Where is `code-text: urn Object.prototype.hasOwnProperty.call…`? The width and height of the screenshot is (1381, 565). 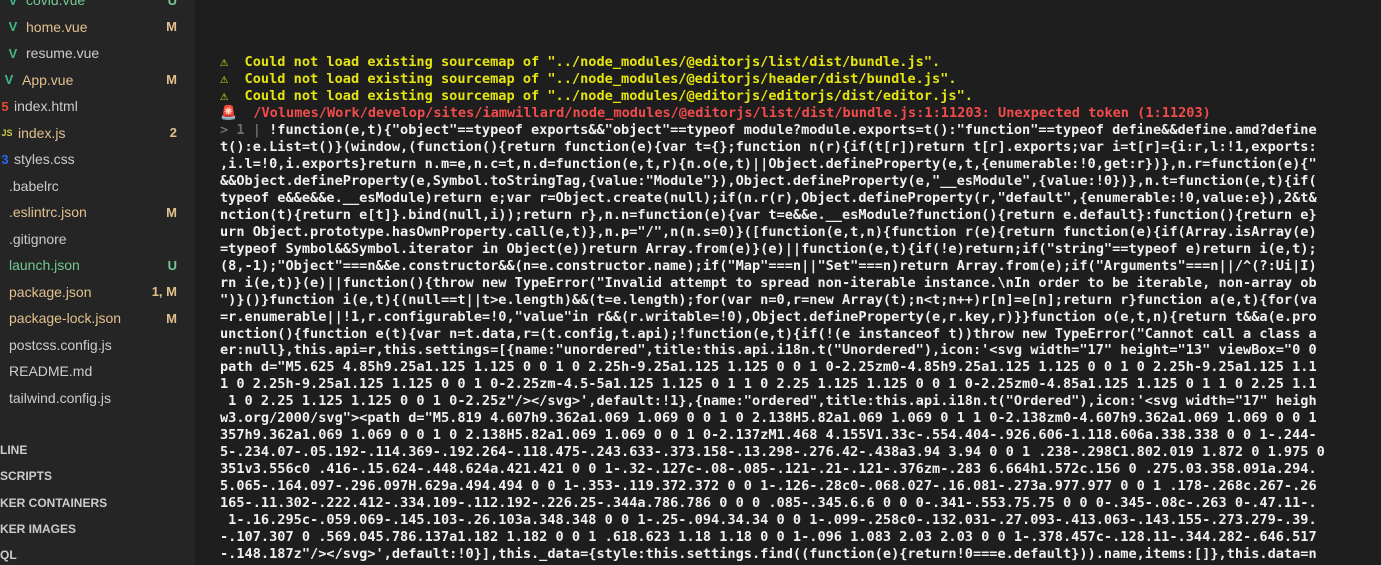 code-text: urn Object.prototype.hasOwnProperty.call… is located at coordinates (768, 231).